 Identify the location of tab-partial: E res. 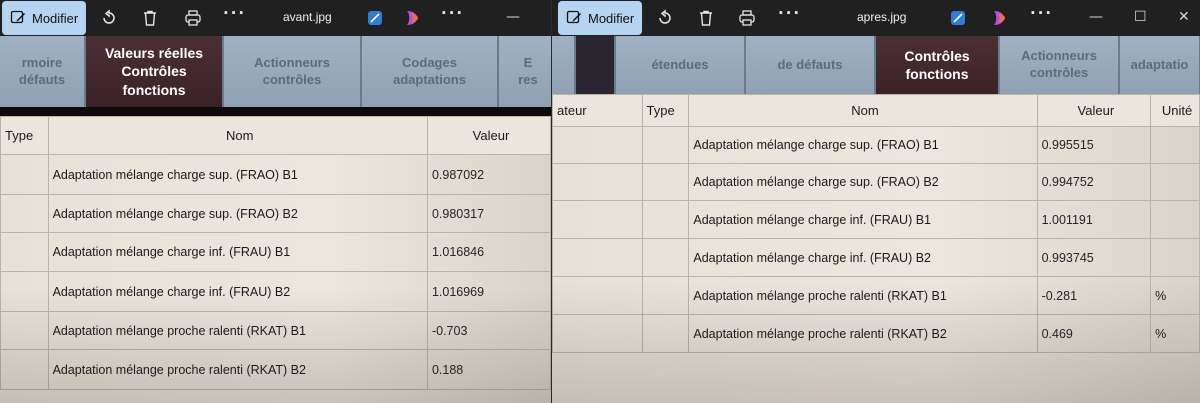
(525, 71).